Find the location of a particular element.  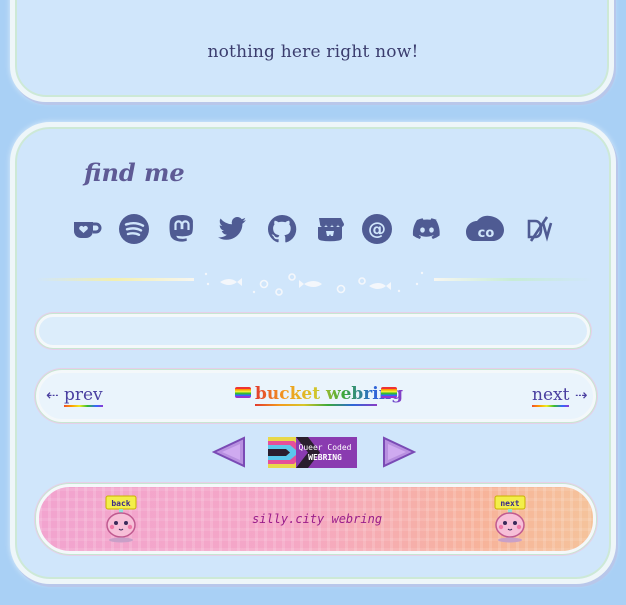

github-icon is located at coordinates (282, 229).